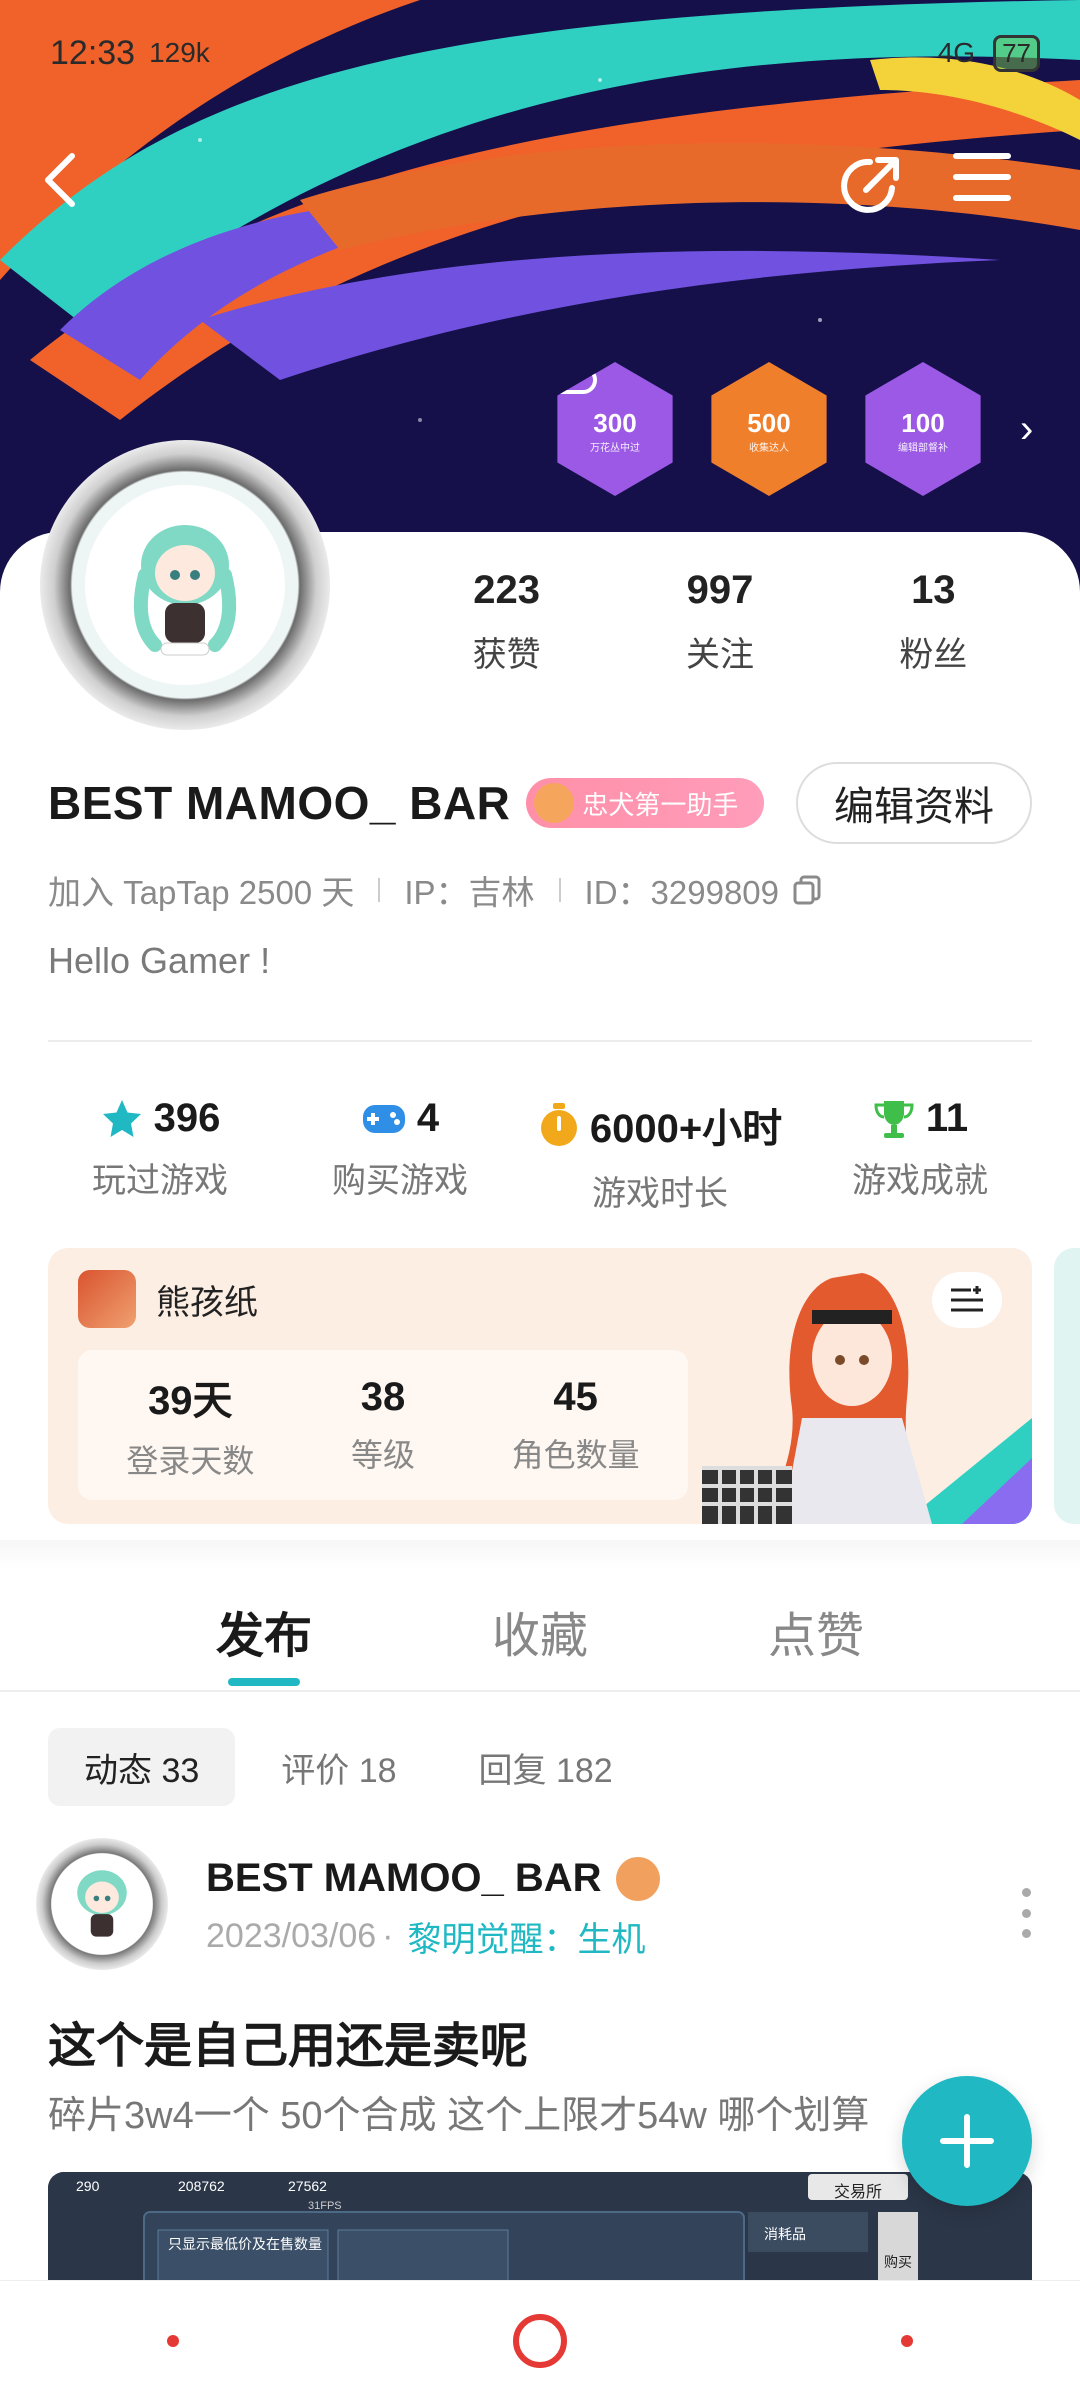 This screenshot has width=1080, height=2400. I want to click on achievements-stat: 11 游戏成就, so click(920, 1155).